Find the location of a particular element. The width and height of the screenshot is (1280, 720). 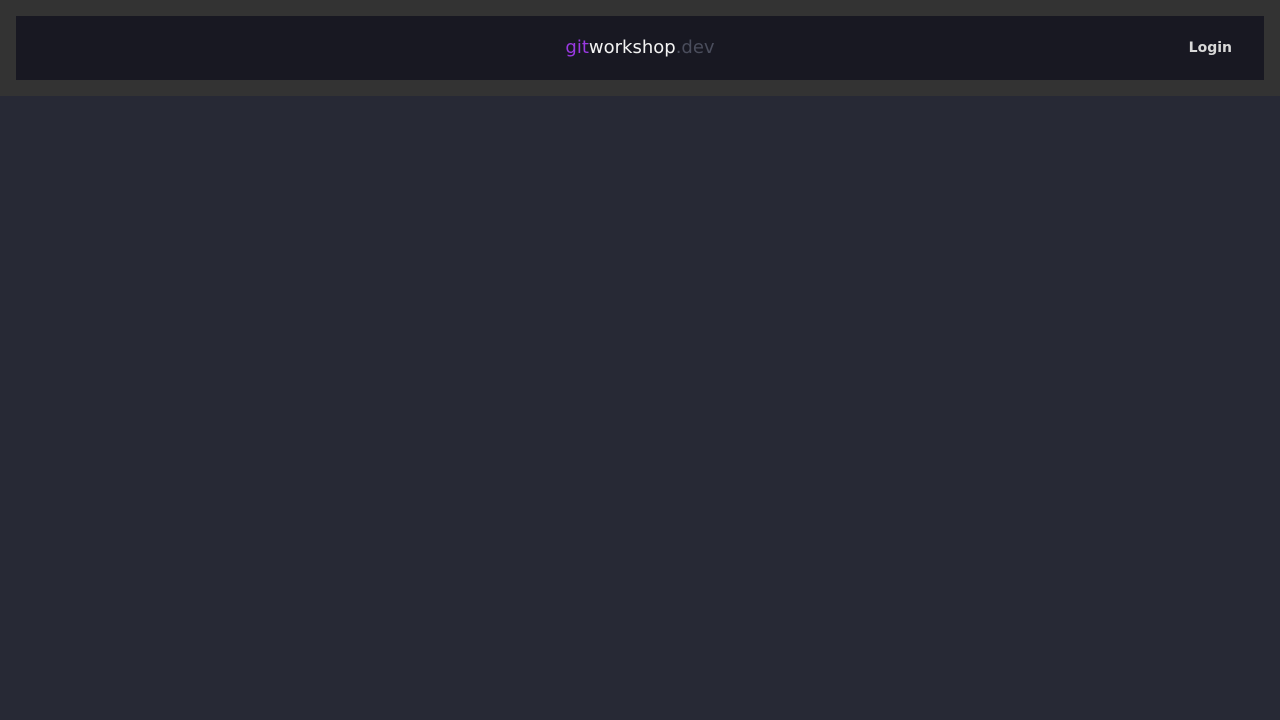

header-bar: gitworkshop.dev Login is located at coordinates (640, 48).